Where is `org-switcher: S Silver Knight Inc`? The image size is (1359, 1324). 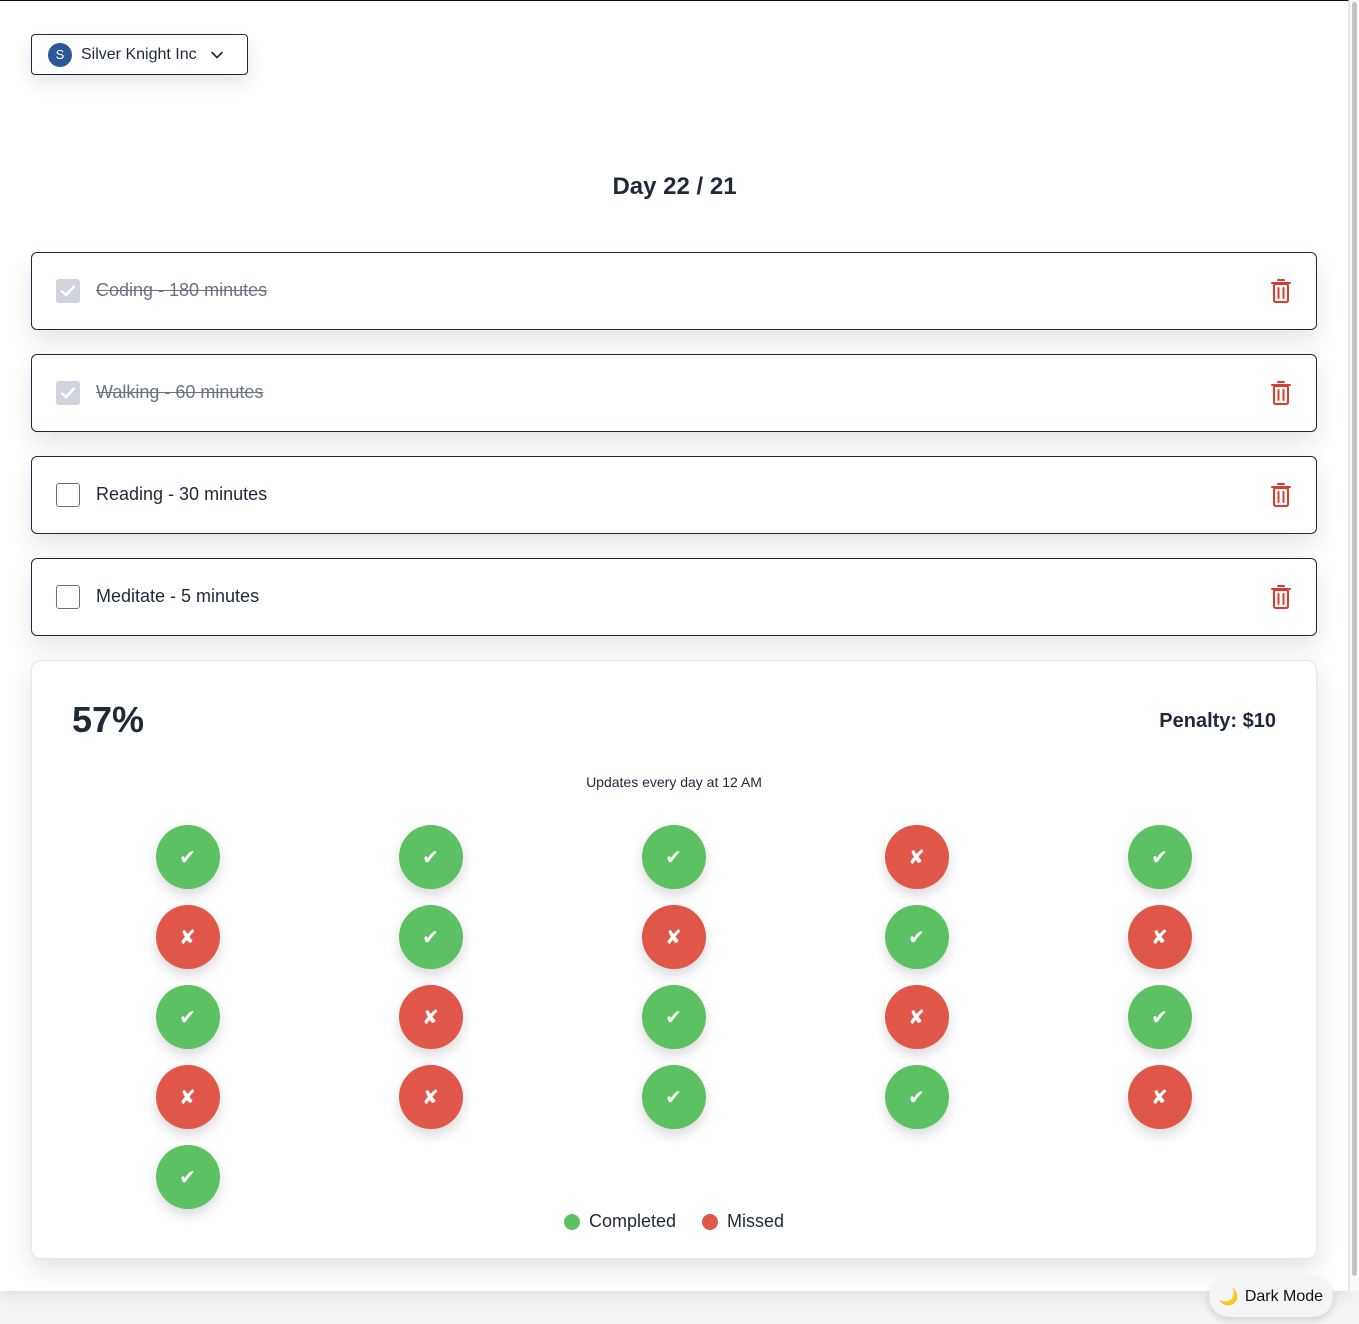 org-switcher: S Silver Knight Inc is located at coordinates (139, 54).